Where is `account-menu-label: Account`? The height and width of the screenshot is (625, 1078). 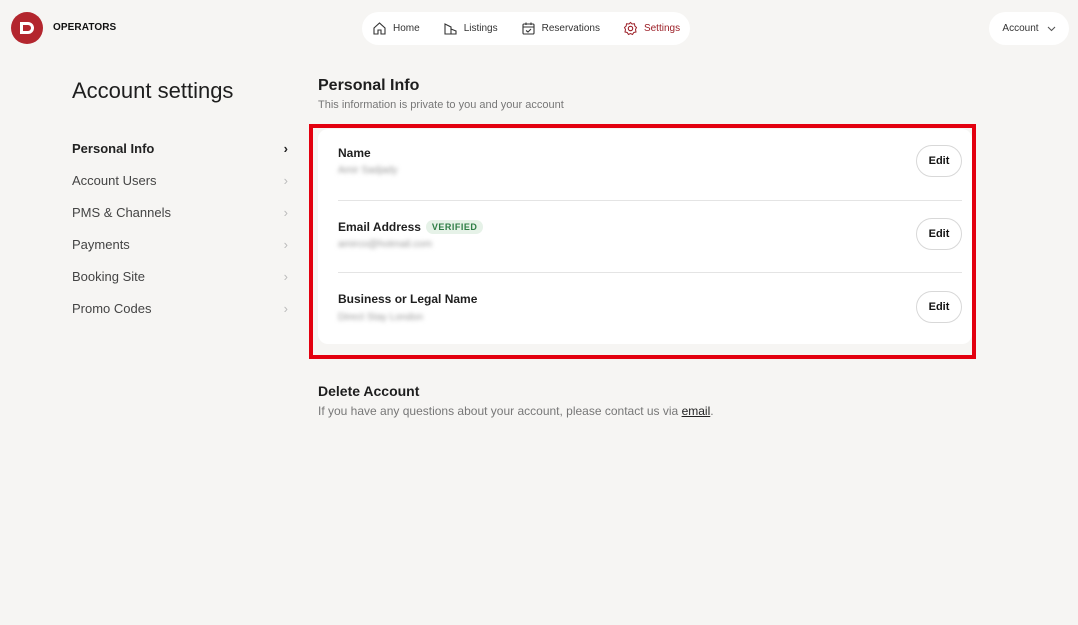 account-menu-label: Account is located at coordinates (1020, 28).